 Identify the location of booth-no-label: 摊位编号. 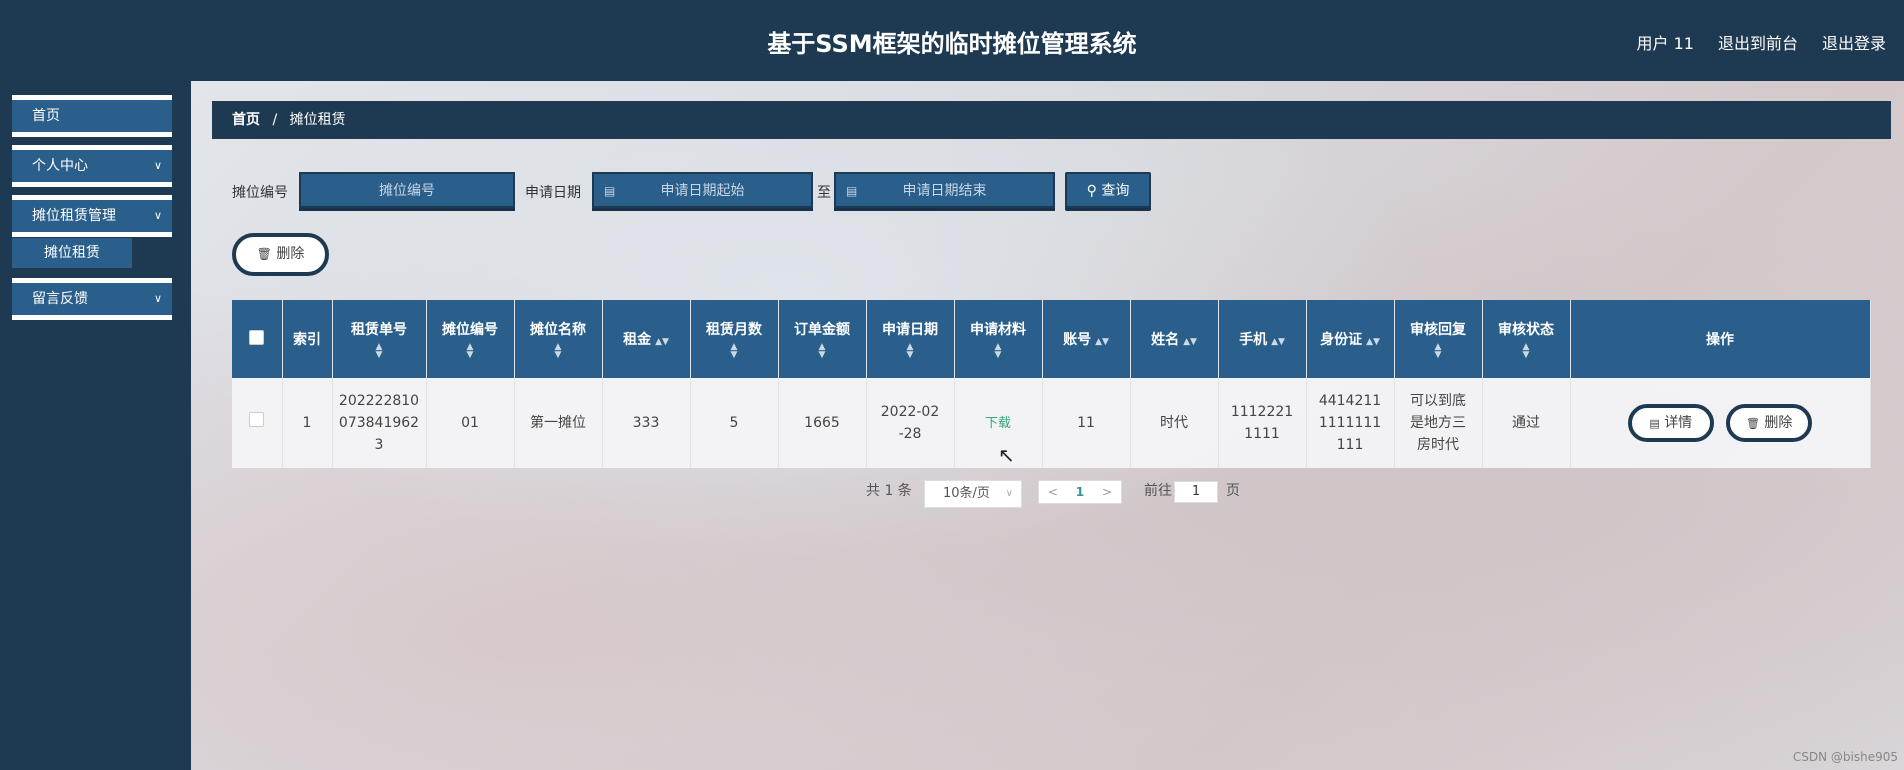
(260, 193).